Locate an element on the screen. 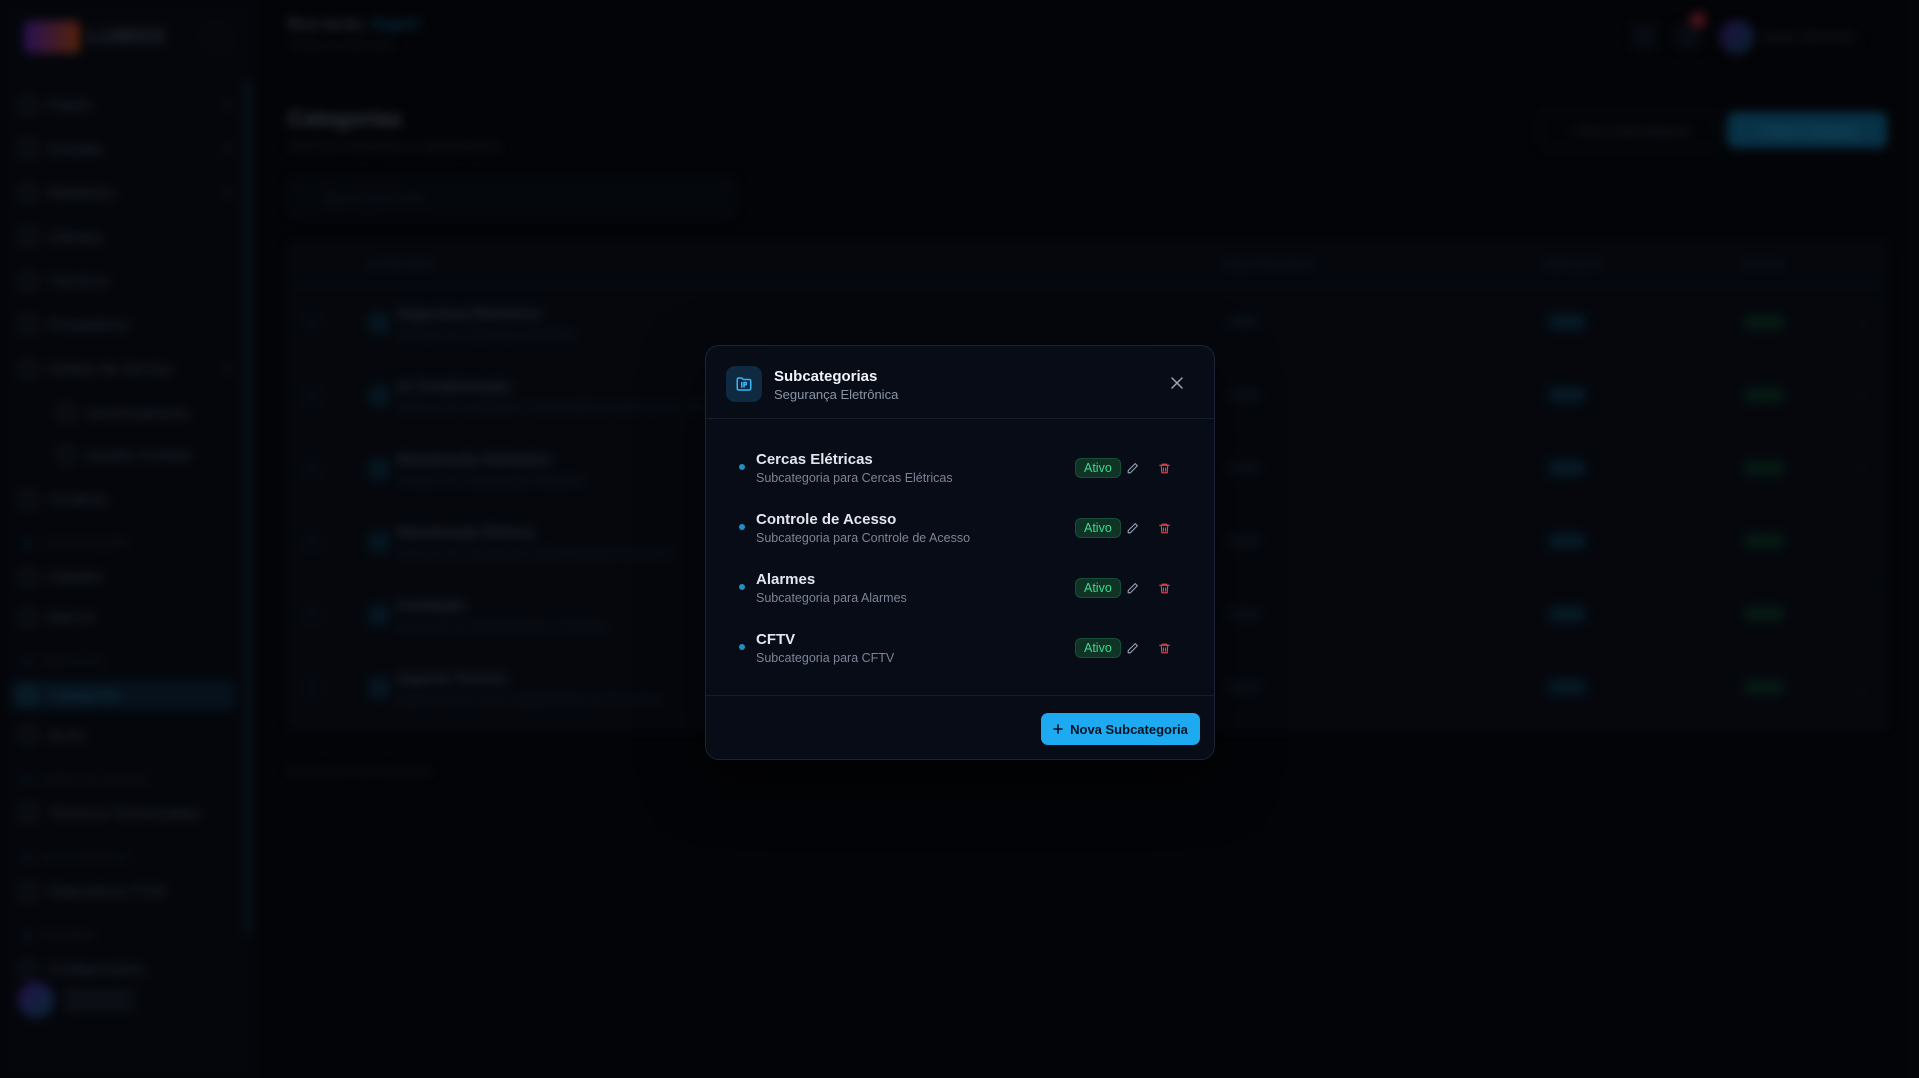 The image size is (1919, 1078). plus-icon is located at coordinates (1058, 729).